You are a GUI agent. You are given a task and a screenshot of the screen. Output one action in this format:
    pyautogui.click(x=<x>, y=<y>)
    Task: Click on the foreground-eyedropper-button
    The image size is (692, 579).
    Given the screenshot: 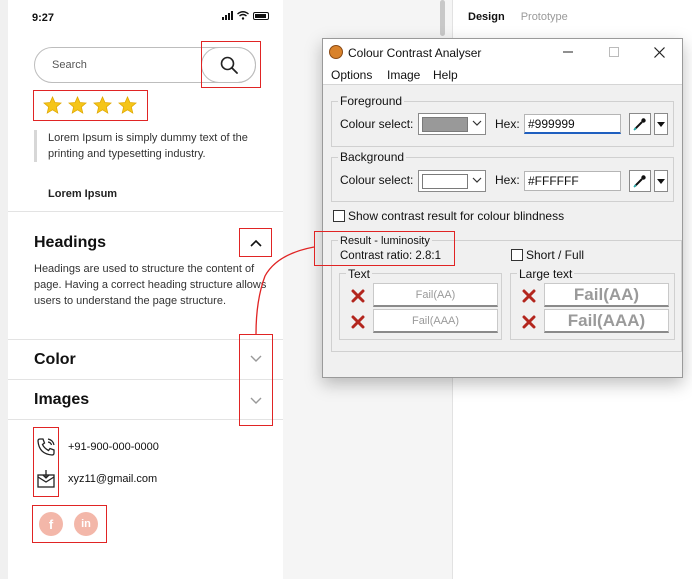 What is the action you would take?
    pyautogui.click(x=640, y=124)
    